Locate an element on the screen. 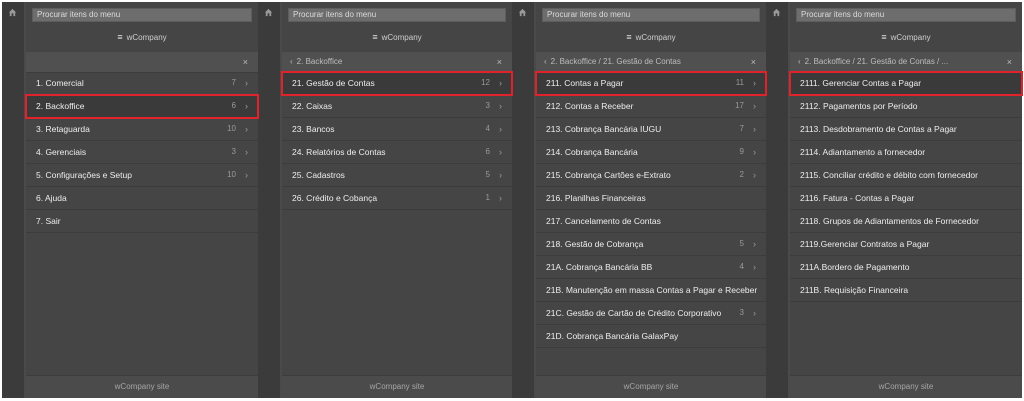  menu-item: 6. Ajuda is located at coordinates (142, 198).